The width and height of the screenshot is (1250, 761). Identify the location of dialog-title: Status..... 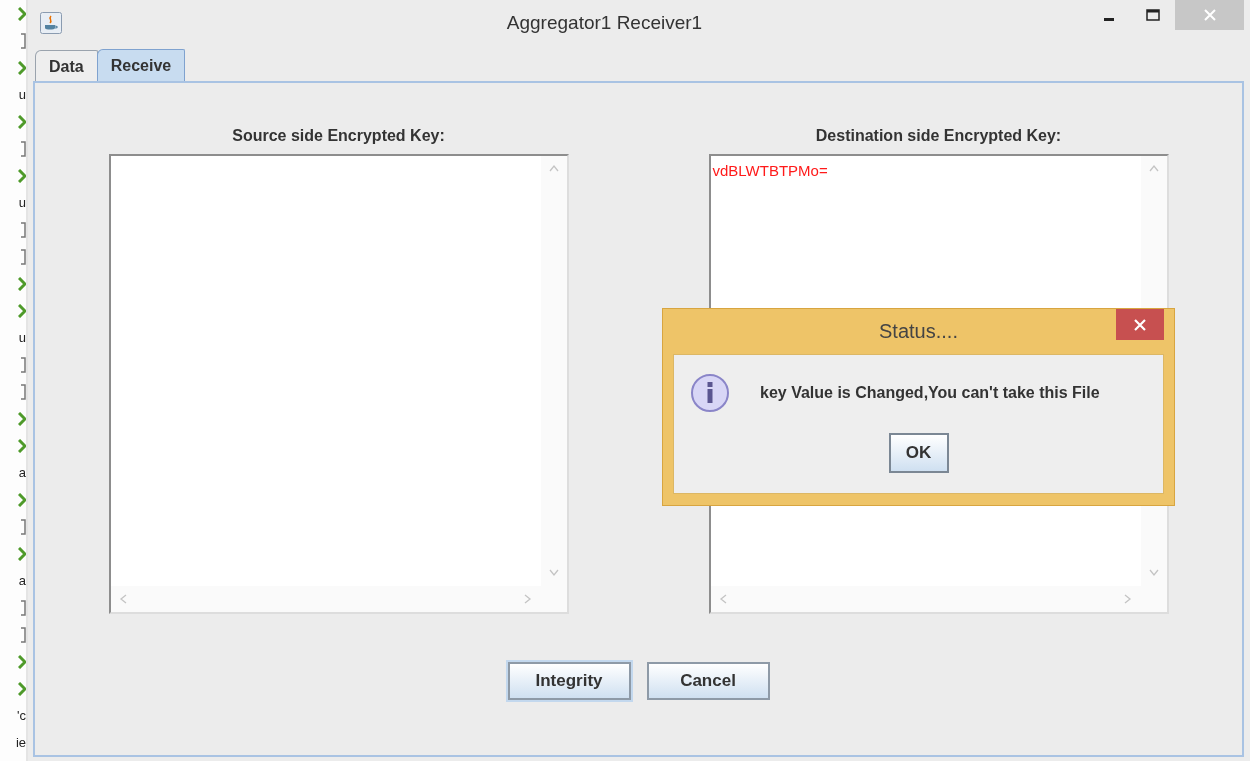
(918, 331).